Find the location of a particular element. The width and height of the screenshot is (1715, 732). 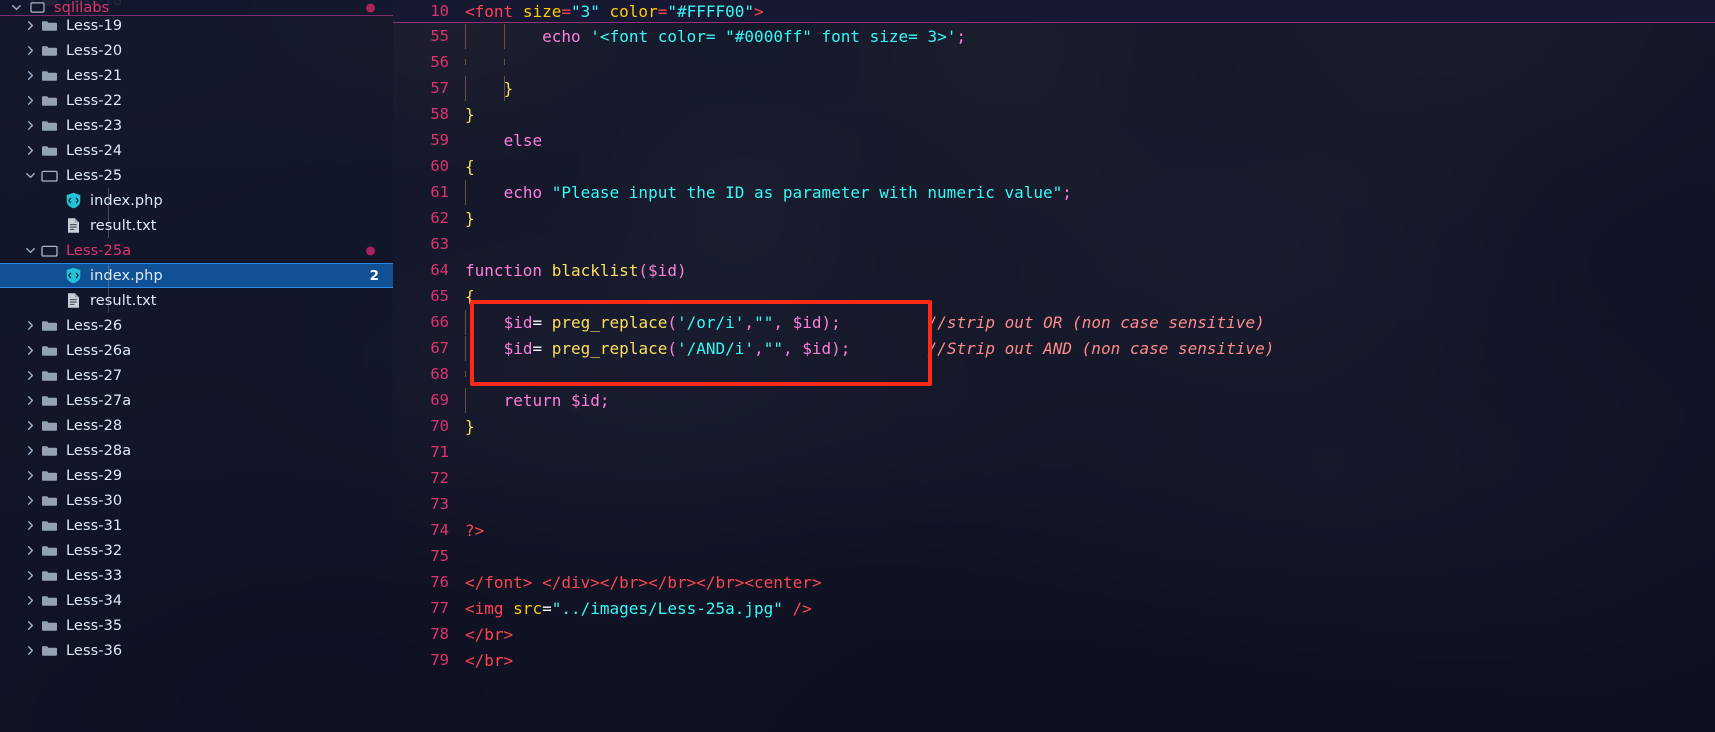

tree-folder-less-33: Less-33 is located at coordinates (196, 575).